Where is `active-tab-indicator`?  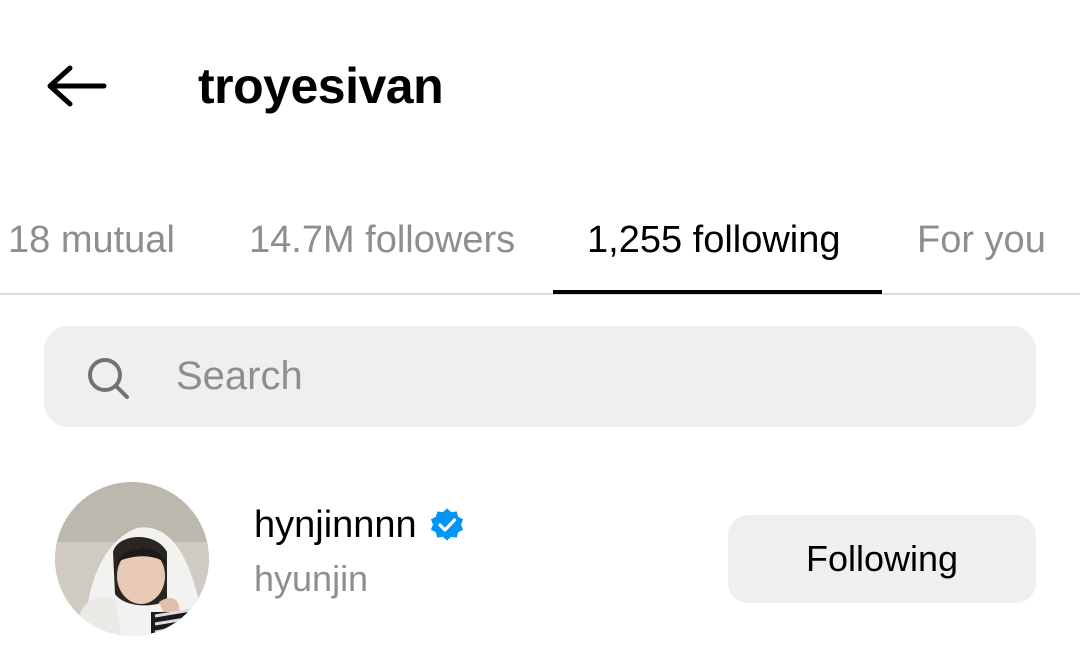 active-tab-indicator is located at coordinates (717, 292).